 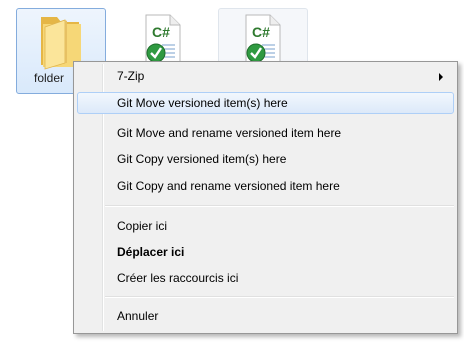 What do you see at coordinates (265, 226) in the screenshot?
I see `menu-item-copy-here: Copier ici` at bounding box center [265, 226].